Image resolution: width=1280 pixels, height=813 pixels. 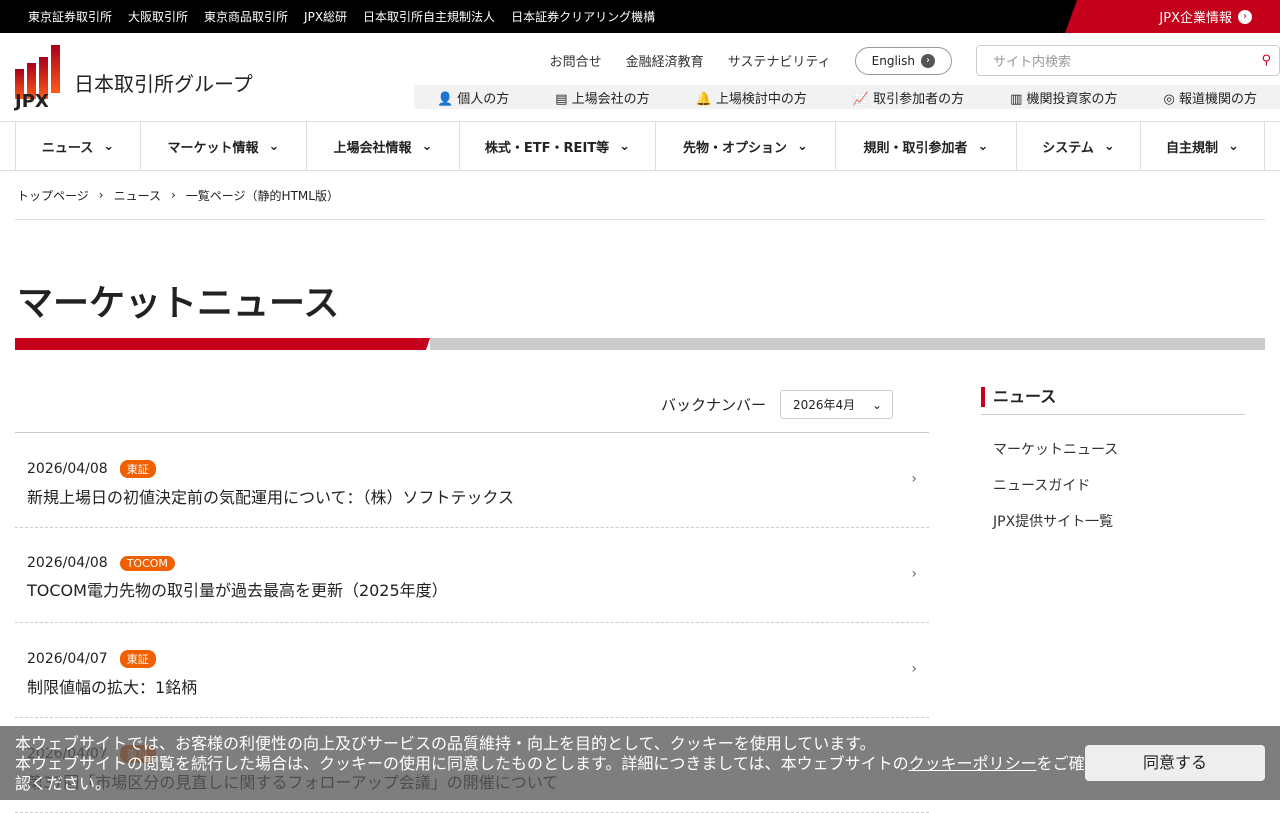 What do you see at coordinates (137, 195) in the screenshot?
I see `breadcrumb-link: ニュース` at bounding box center [137, 195].